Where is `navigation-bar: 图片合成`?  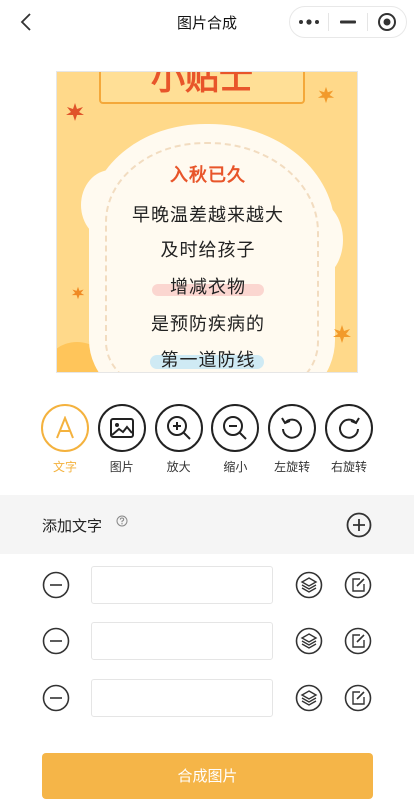 navigation-bar: 图片合成 is located at coordinates (207, 22).